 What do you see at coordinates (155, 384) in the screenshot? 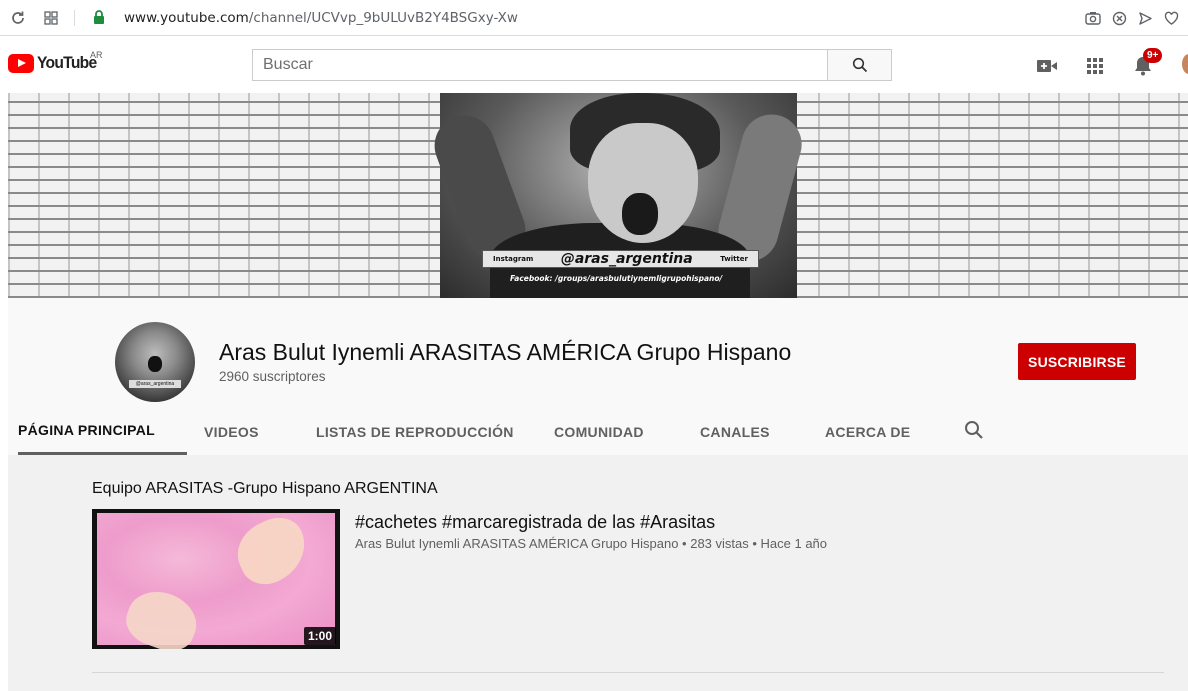
I see `channel-avatar-label: @aras_argentina` at bounding box center [155, 384].